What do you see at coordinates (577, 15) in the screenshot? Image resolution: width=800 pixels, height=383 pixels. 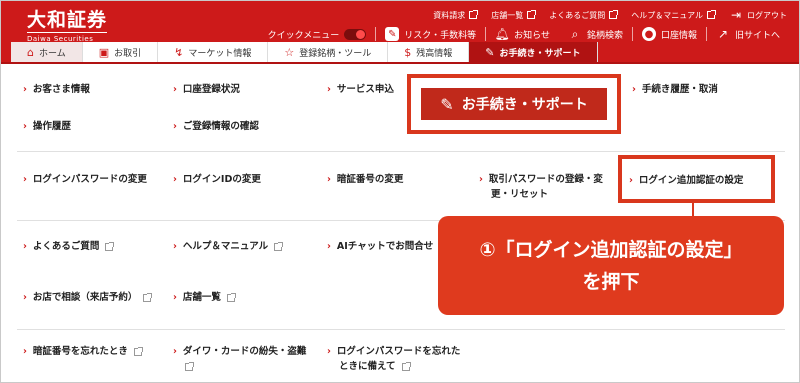 I see `link-label: よくあるご質問` at bounding box center [577, 15].